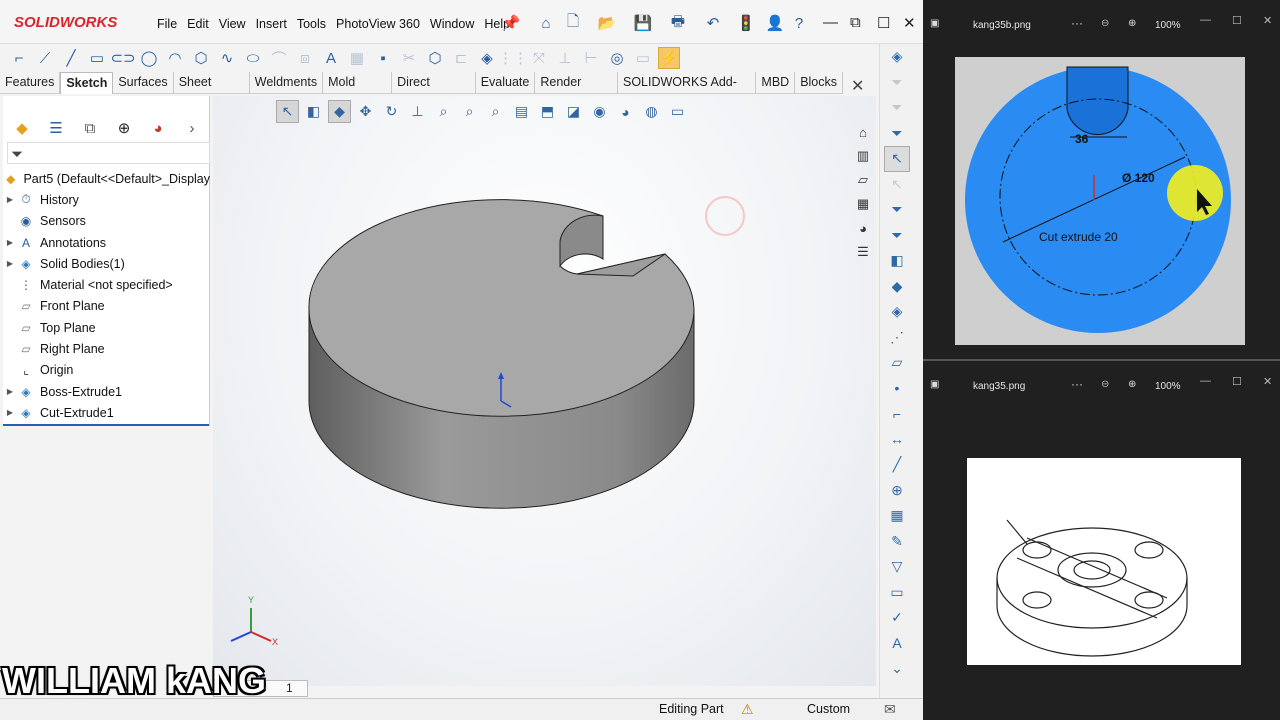  Describe the element at coordinates (378, 24) in the screenshot. I see `menu-photoview: PhotoView 360` at that location.